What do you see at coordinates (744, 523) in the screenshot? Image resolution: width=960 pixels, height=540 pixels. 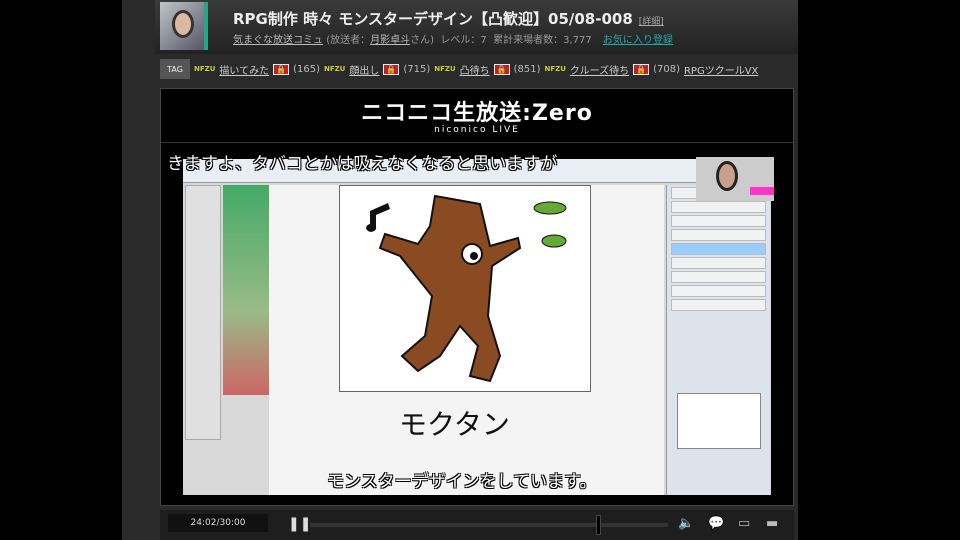 I see `screen-mode-icon: ▭` at bounding box center [744, 523].